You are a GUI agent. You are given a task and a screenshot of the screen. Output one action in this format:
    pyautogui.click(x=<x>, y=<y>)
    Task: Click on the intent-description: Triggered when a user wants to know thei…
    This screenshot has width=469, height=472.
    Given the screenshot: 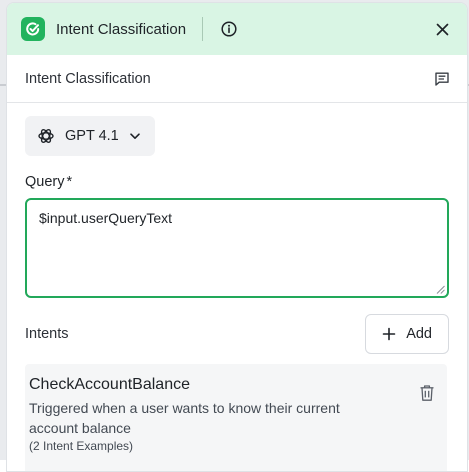 What is the action you would take?
    pyautogui.click(x=184, y=418)
    